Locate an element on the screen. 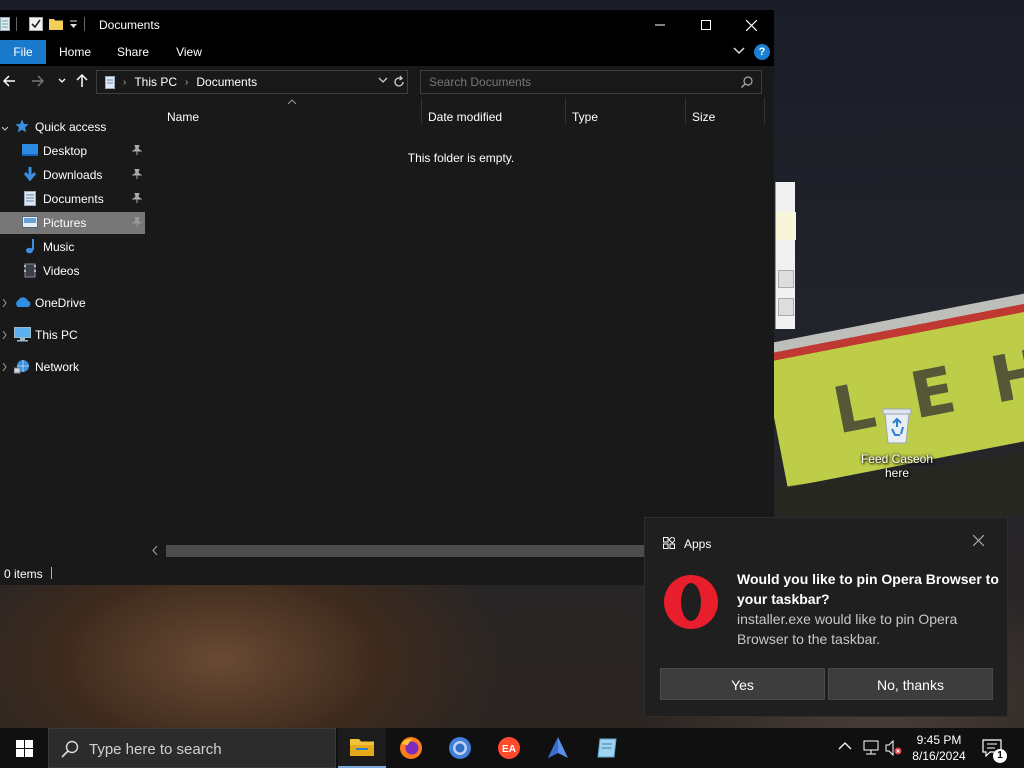  nav-item-label: Downloads is located at coordinates (73, 175).